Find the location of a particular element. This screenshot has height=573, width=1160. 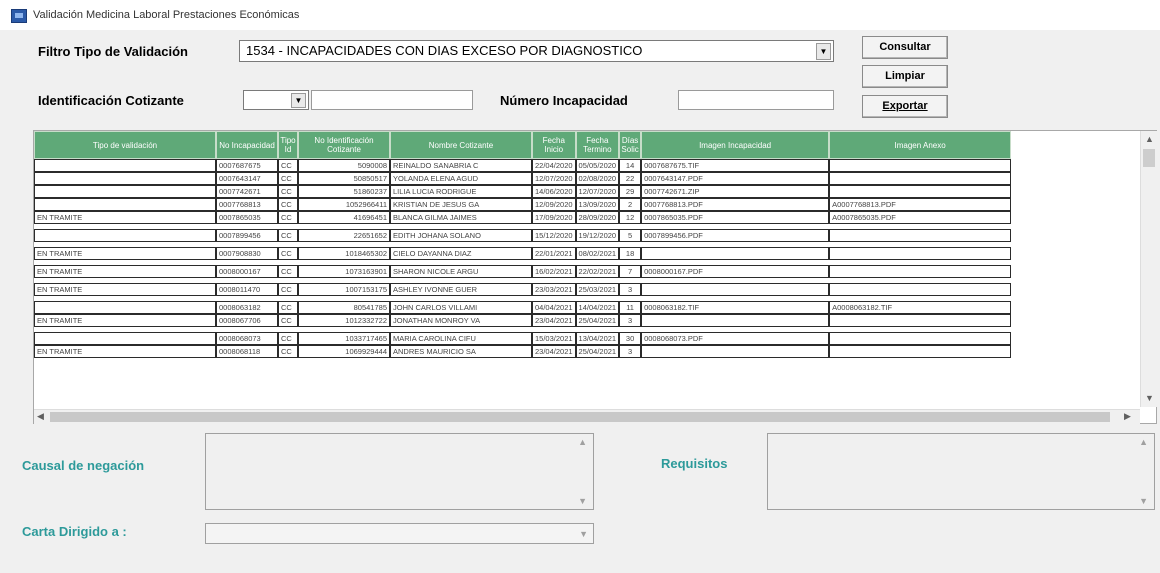

cell-fecha-inicio: 16/02/2021 is located at coordinates (554, 271).